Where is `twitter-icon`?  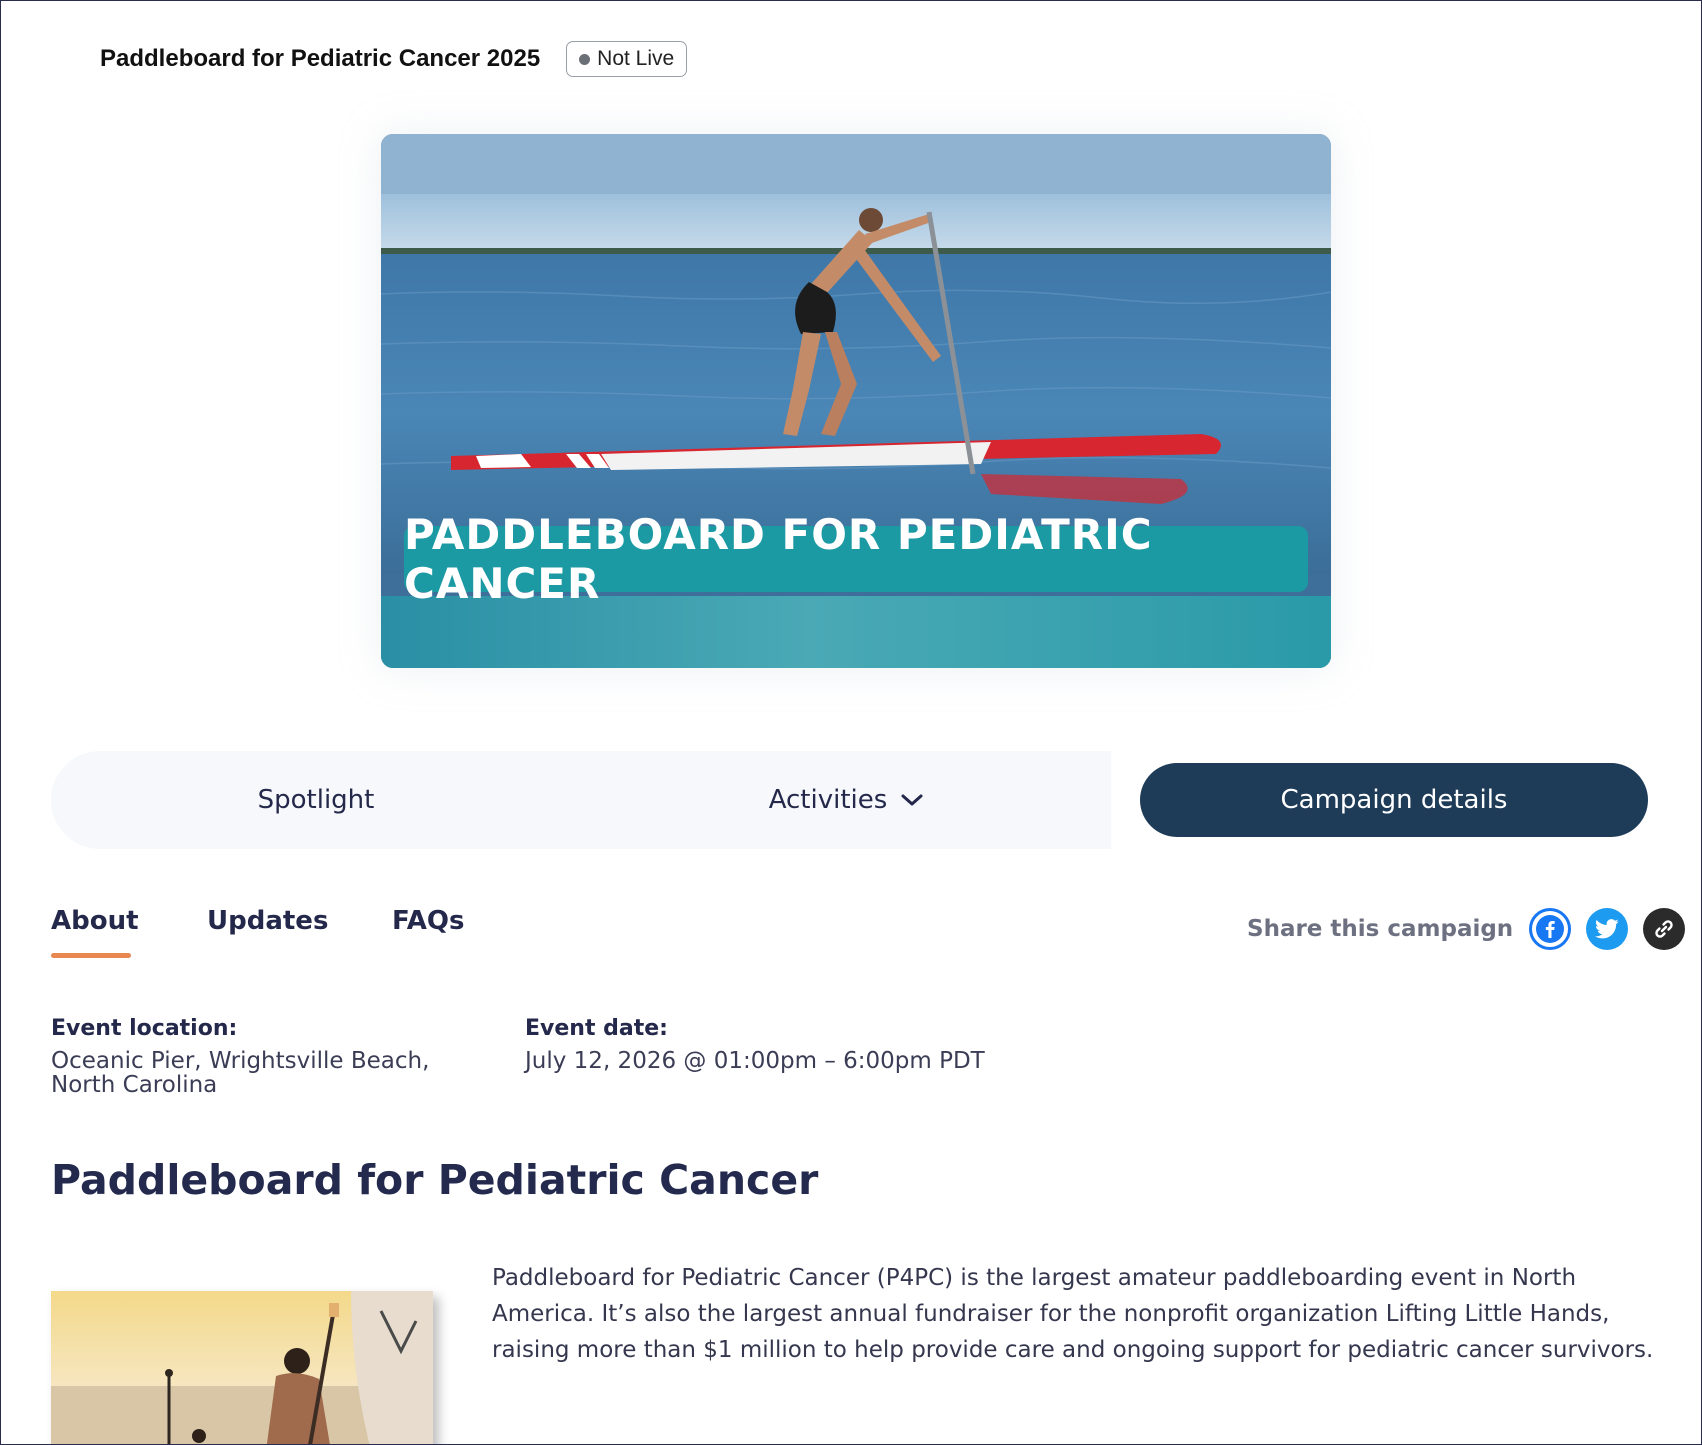 twitter-icon is located at coordinates (1607, 929).